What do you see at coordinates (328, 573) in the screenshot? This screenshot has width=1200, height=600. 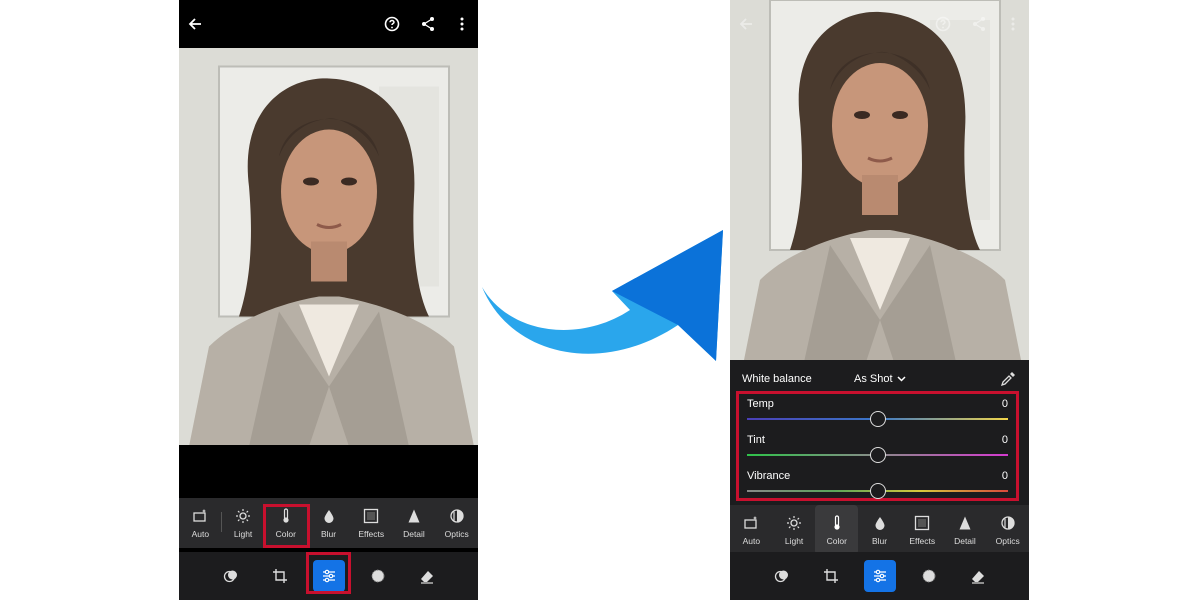 I see `edit-button-highlight` at bounding box center [328, 573].